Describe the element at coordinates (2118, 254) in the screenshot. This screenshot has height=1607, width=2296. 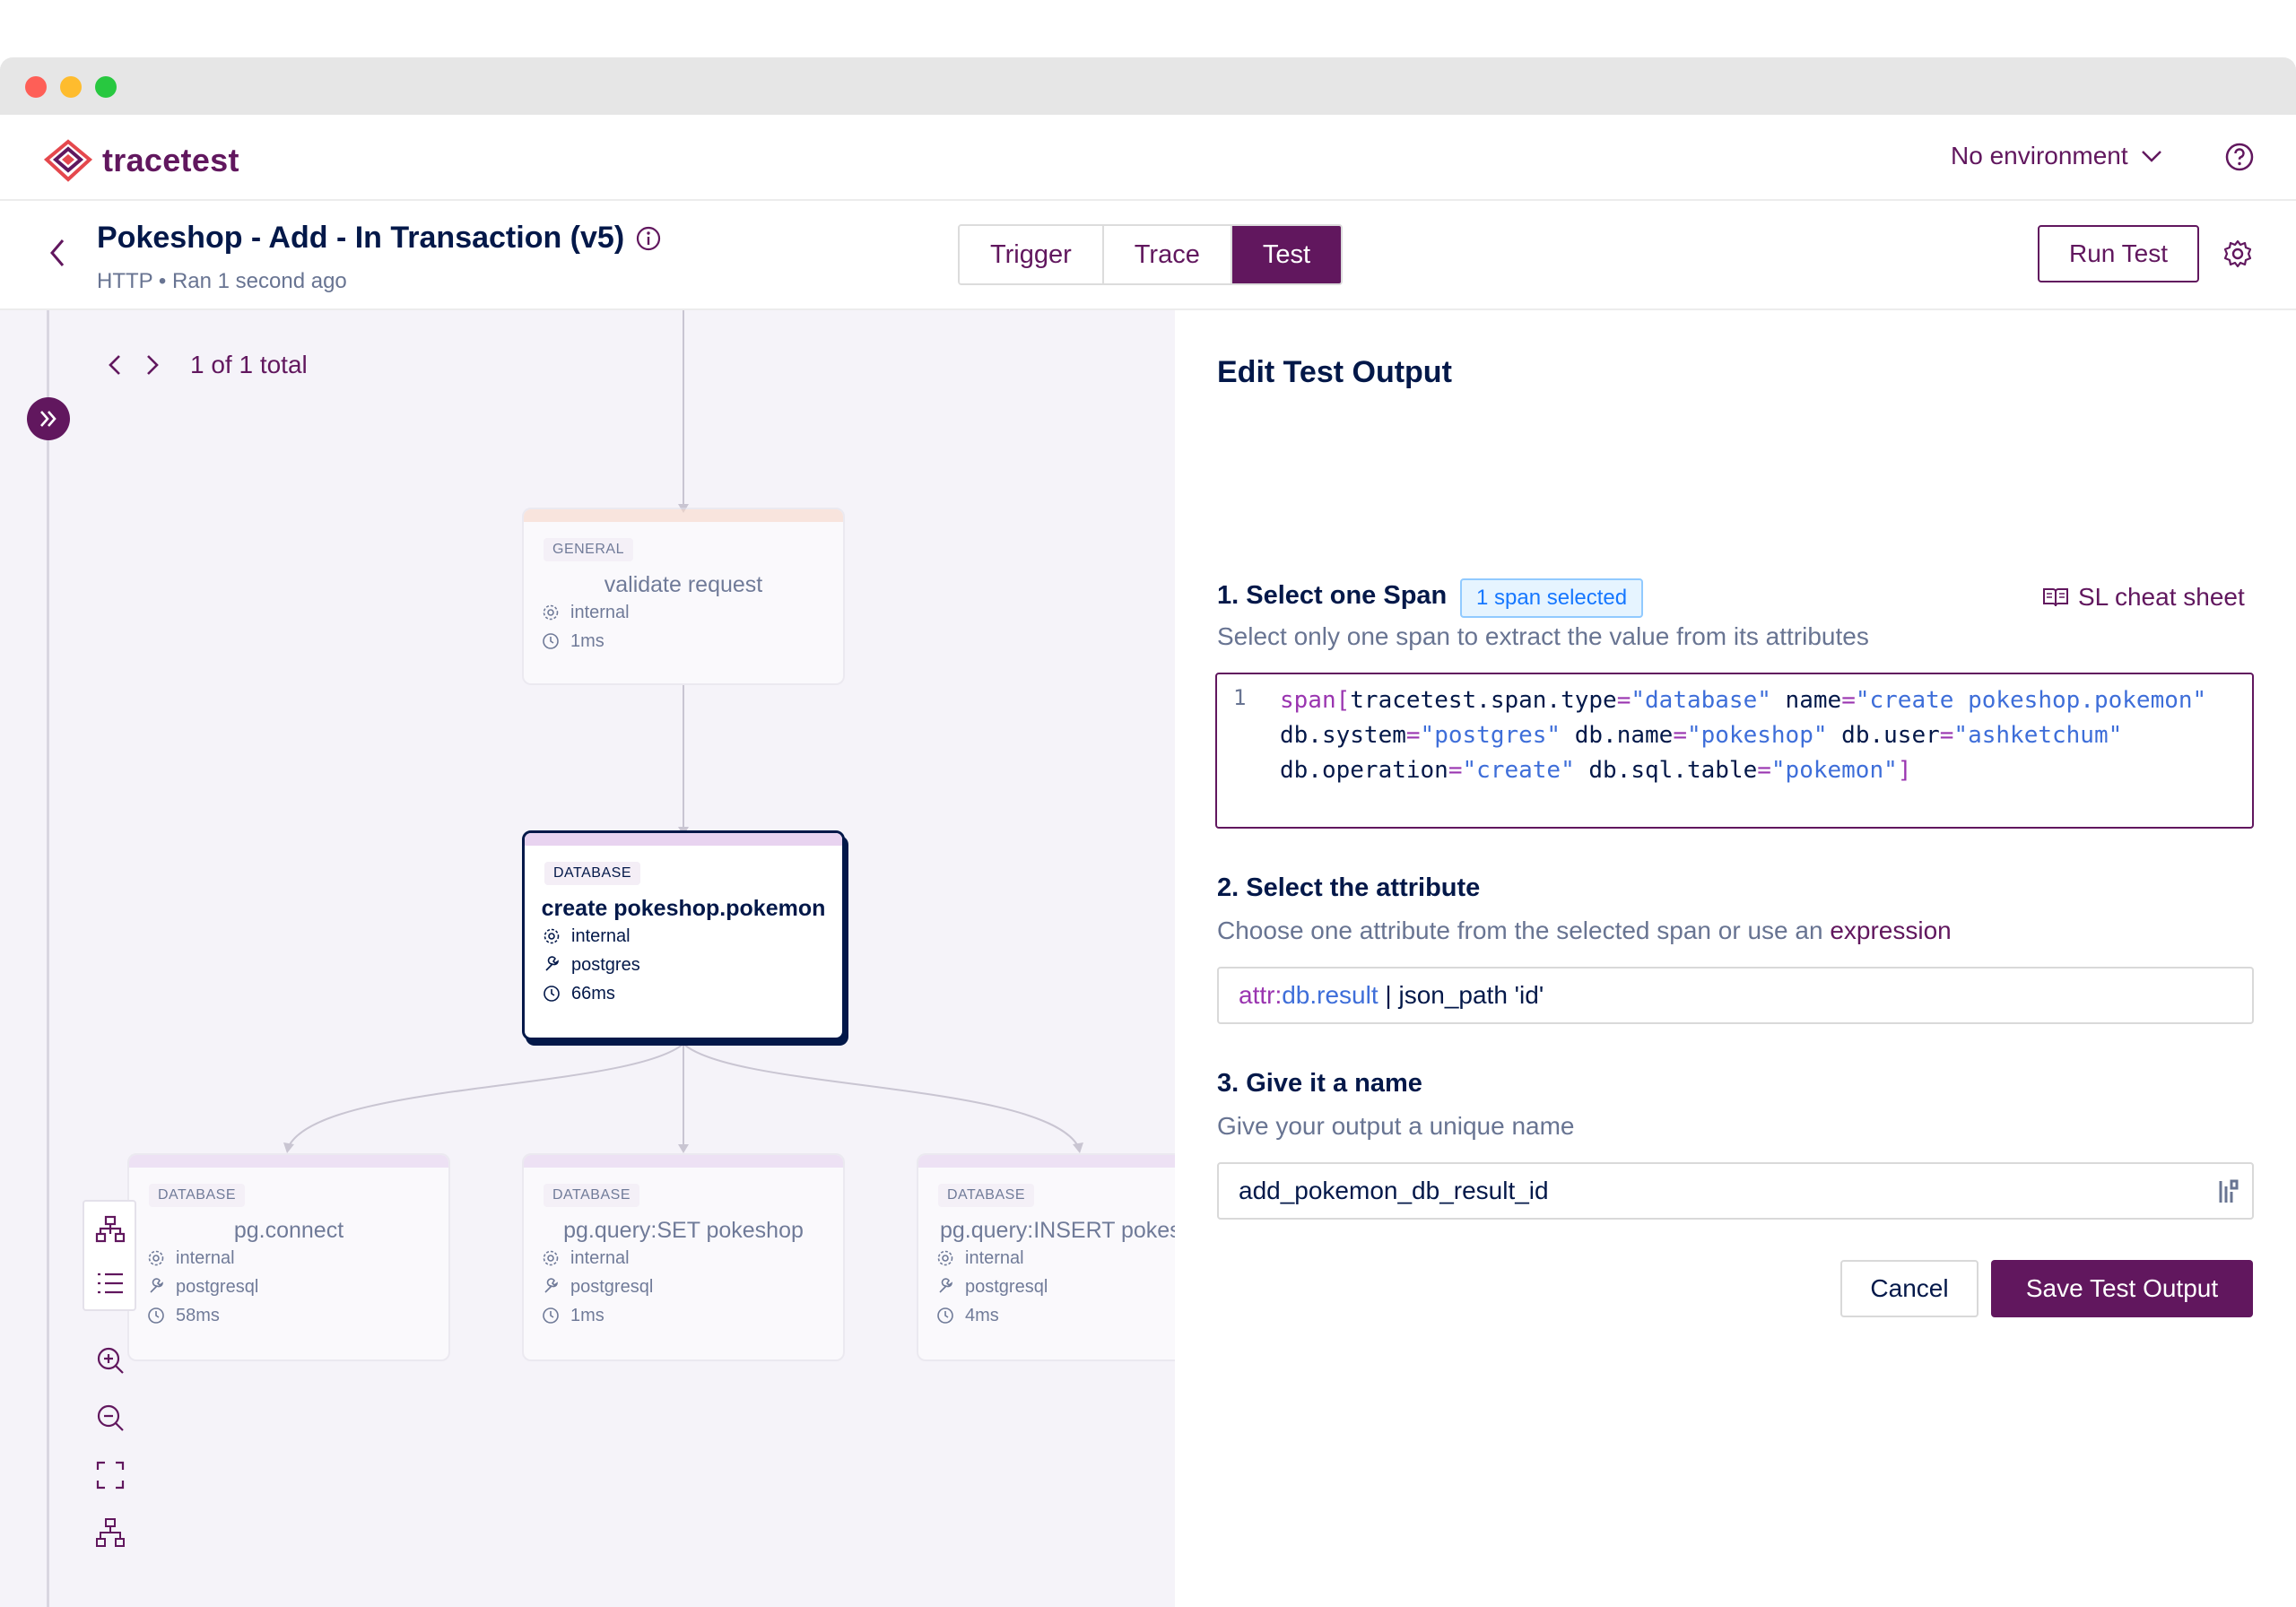
I see `run-test-button: Run Test` at that location.